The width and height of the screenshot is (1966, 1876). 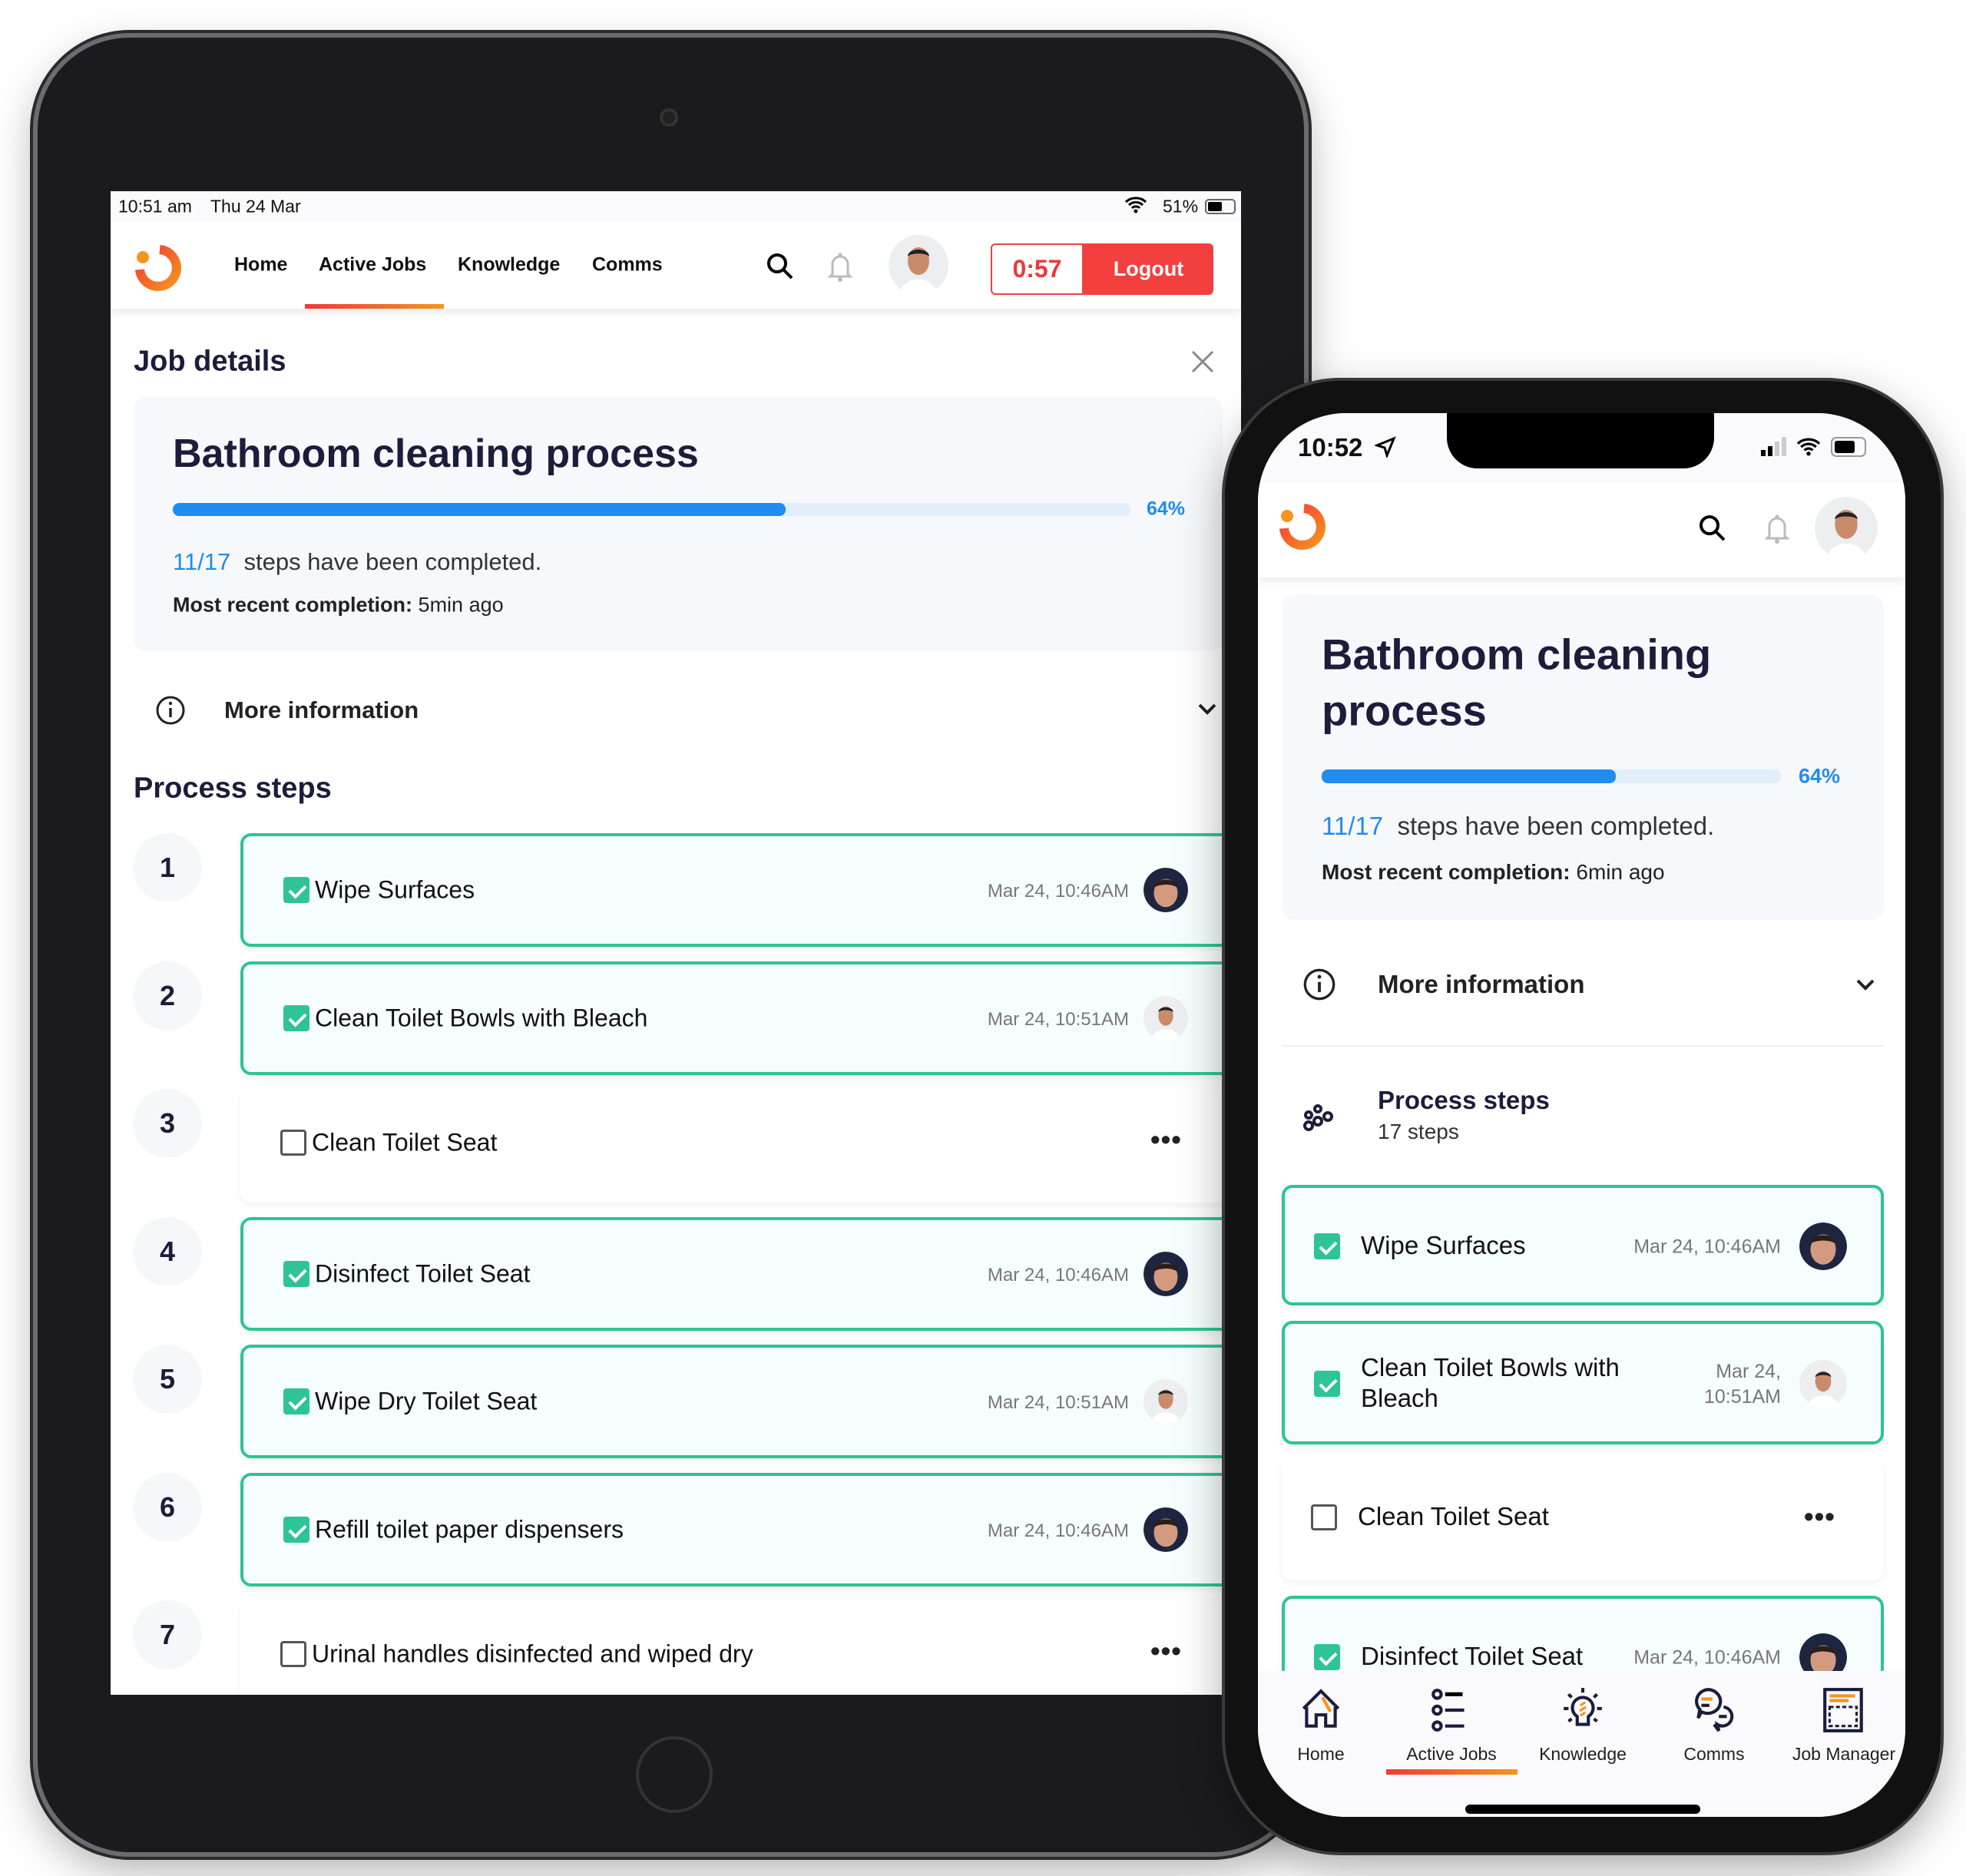 I want to click on step-card: Wipe Dry Toilet Seat Mar 24, 10:51AM, so click(x=740, y=1401).